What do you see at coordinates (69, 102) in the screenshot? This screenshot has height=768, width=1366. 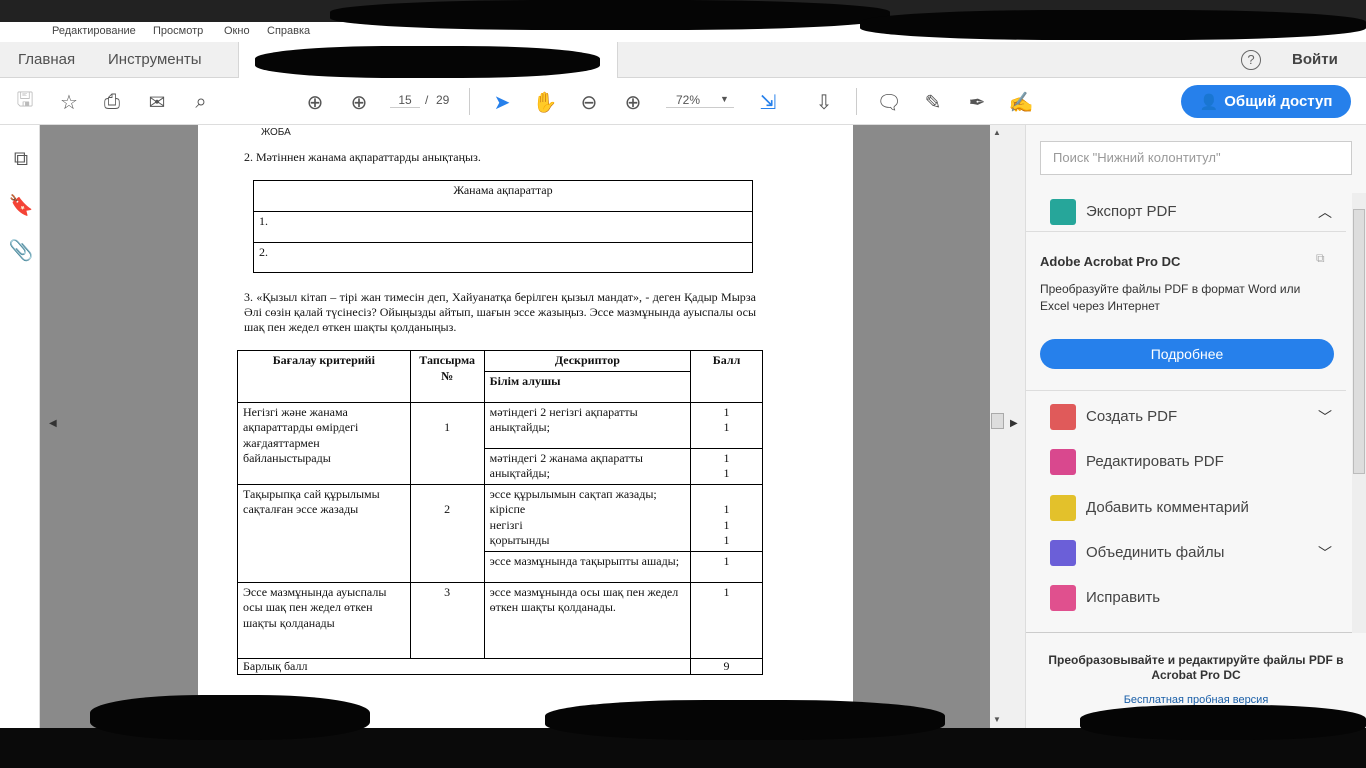 I see `star-icon: ☆` at bounding box center [69, 102].